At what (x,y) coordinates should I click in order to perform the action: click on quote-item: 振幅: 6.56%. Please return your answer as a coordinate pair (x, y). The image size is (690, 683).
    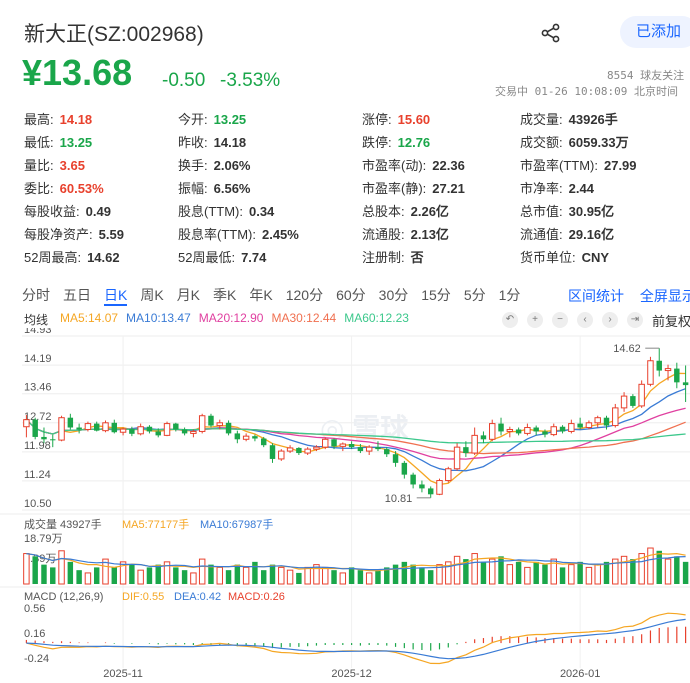
    Looking at the image, I should click on (214, 187).